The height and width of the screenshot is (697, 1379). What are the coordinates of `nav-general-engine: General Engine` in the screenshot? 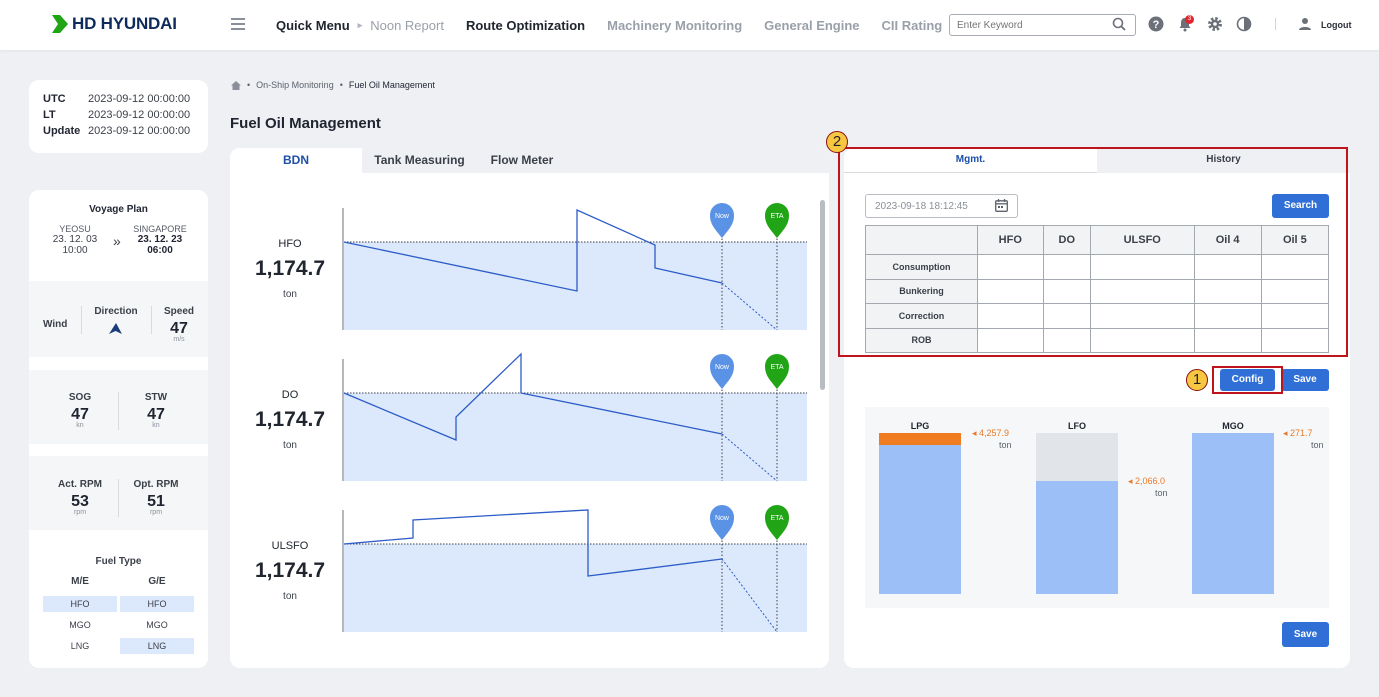 It's located at (811, 25).